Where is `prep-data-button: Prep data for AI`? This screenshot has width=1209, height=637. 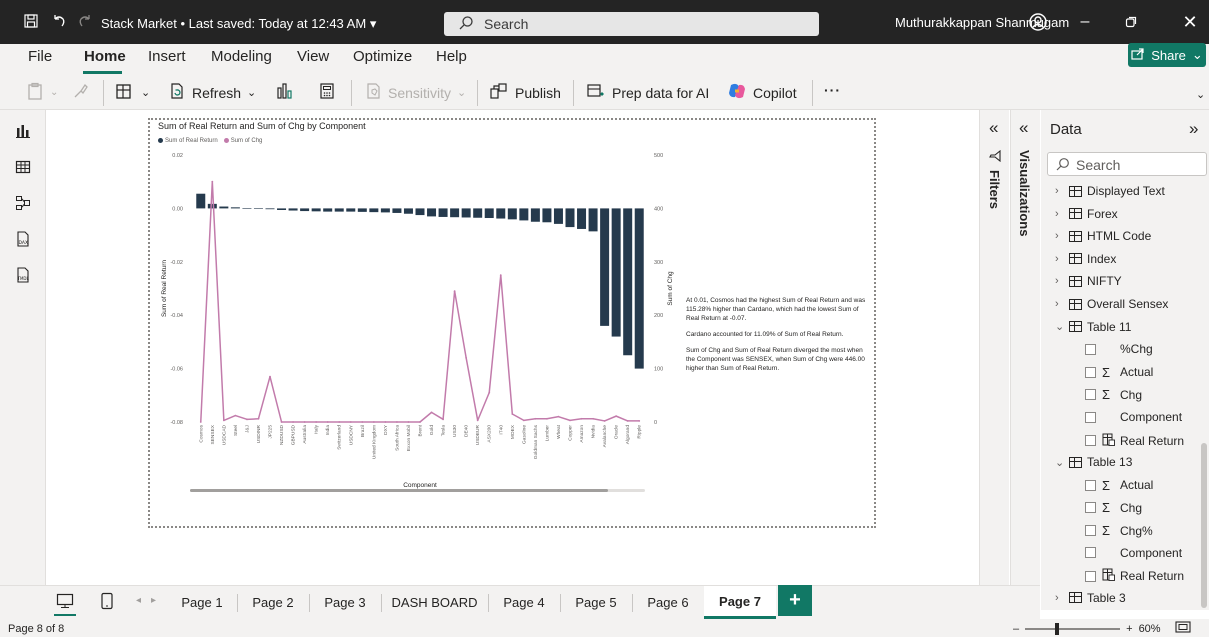
prep-data-button: Prep data for AI is located at coordinates (647, 92).